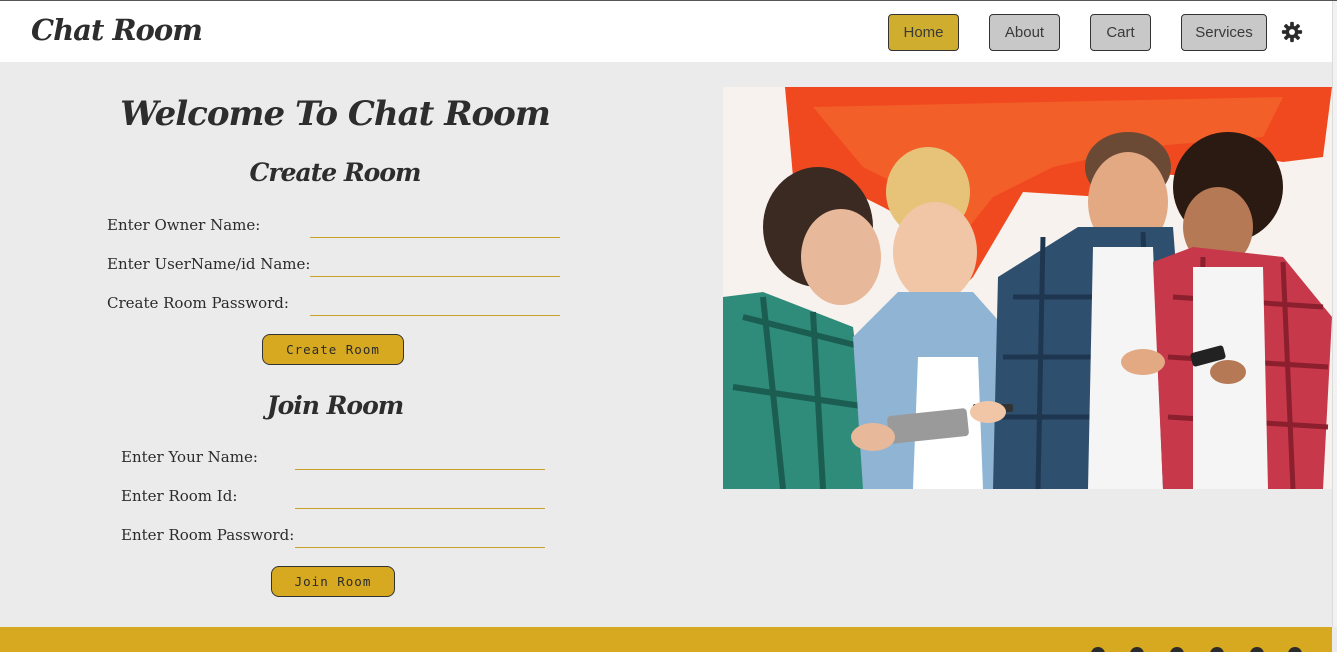  Describe the element at coordinates (1257, 649) in the screenshot. I see `instagram-icon` at that location.